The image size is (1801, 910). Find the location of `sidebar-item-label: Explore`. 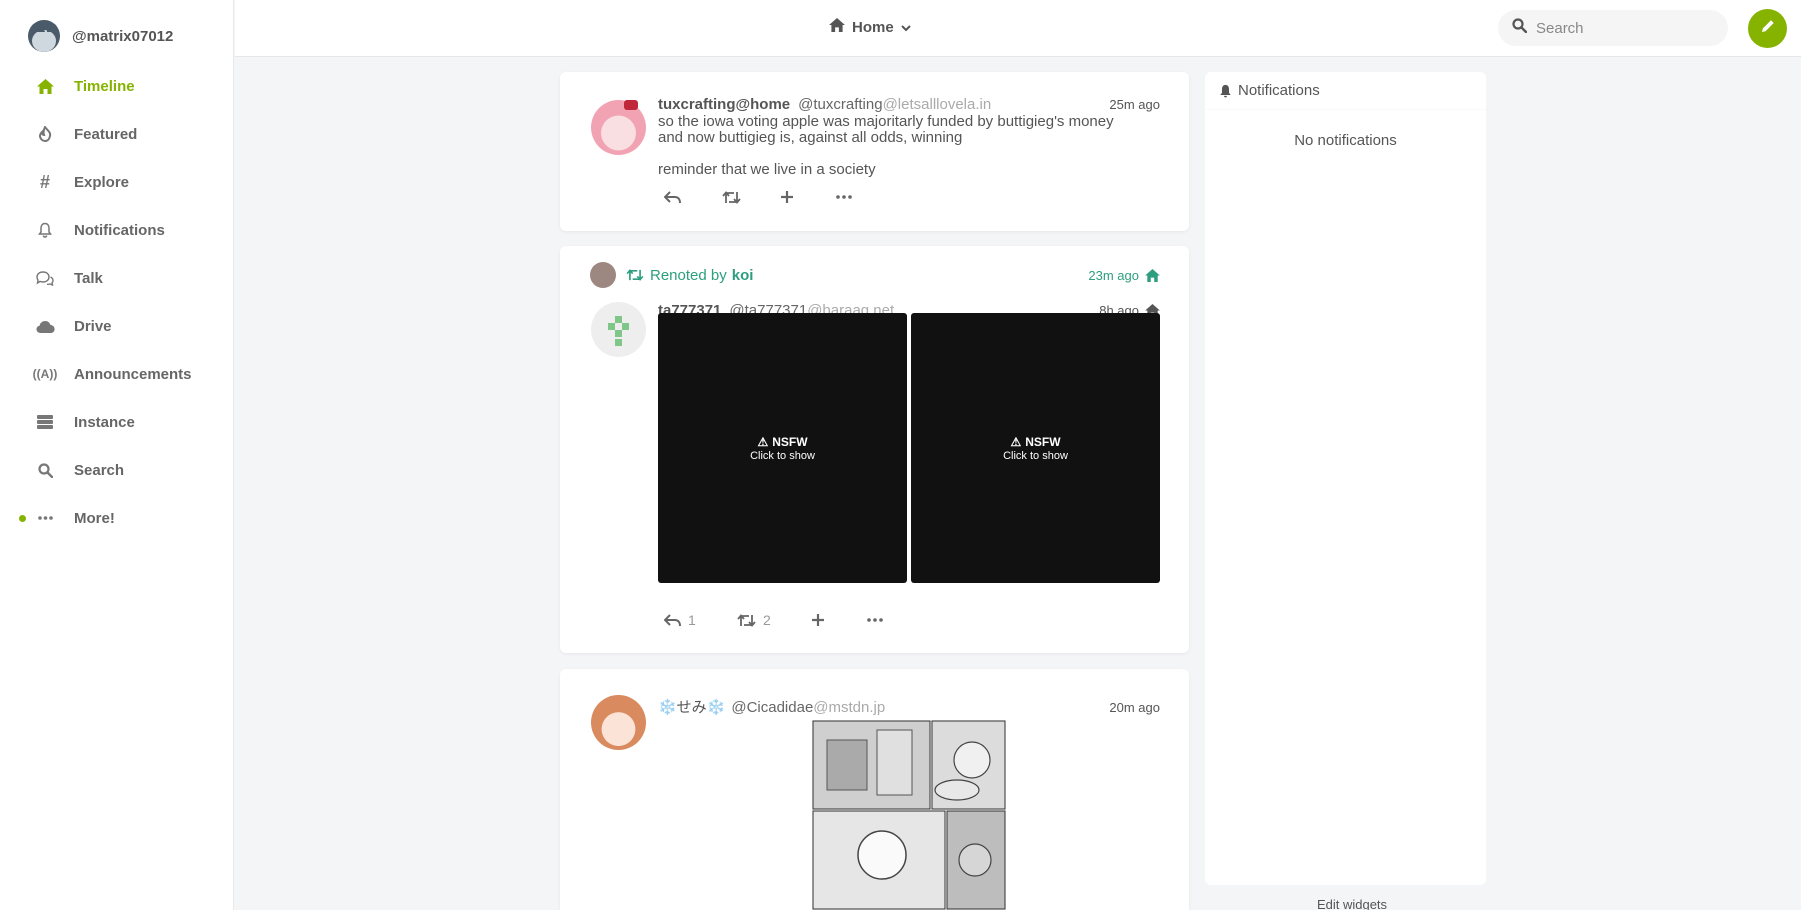

sidebar-item-label: Explore is located at coordinates (102, 182).